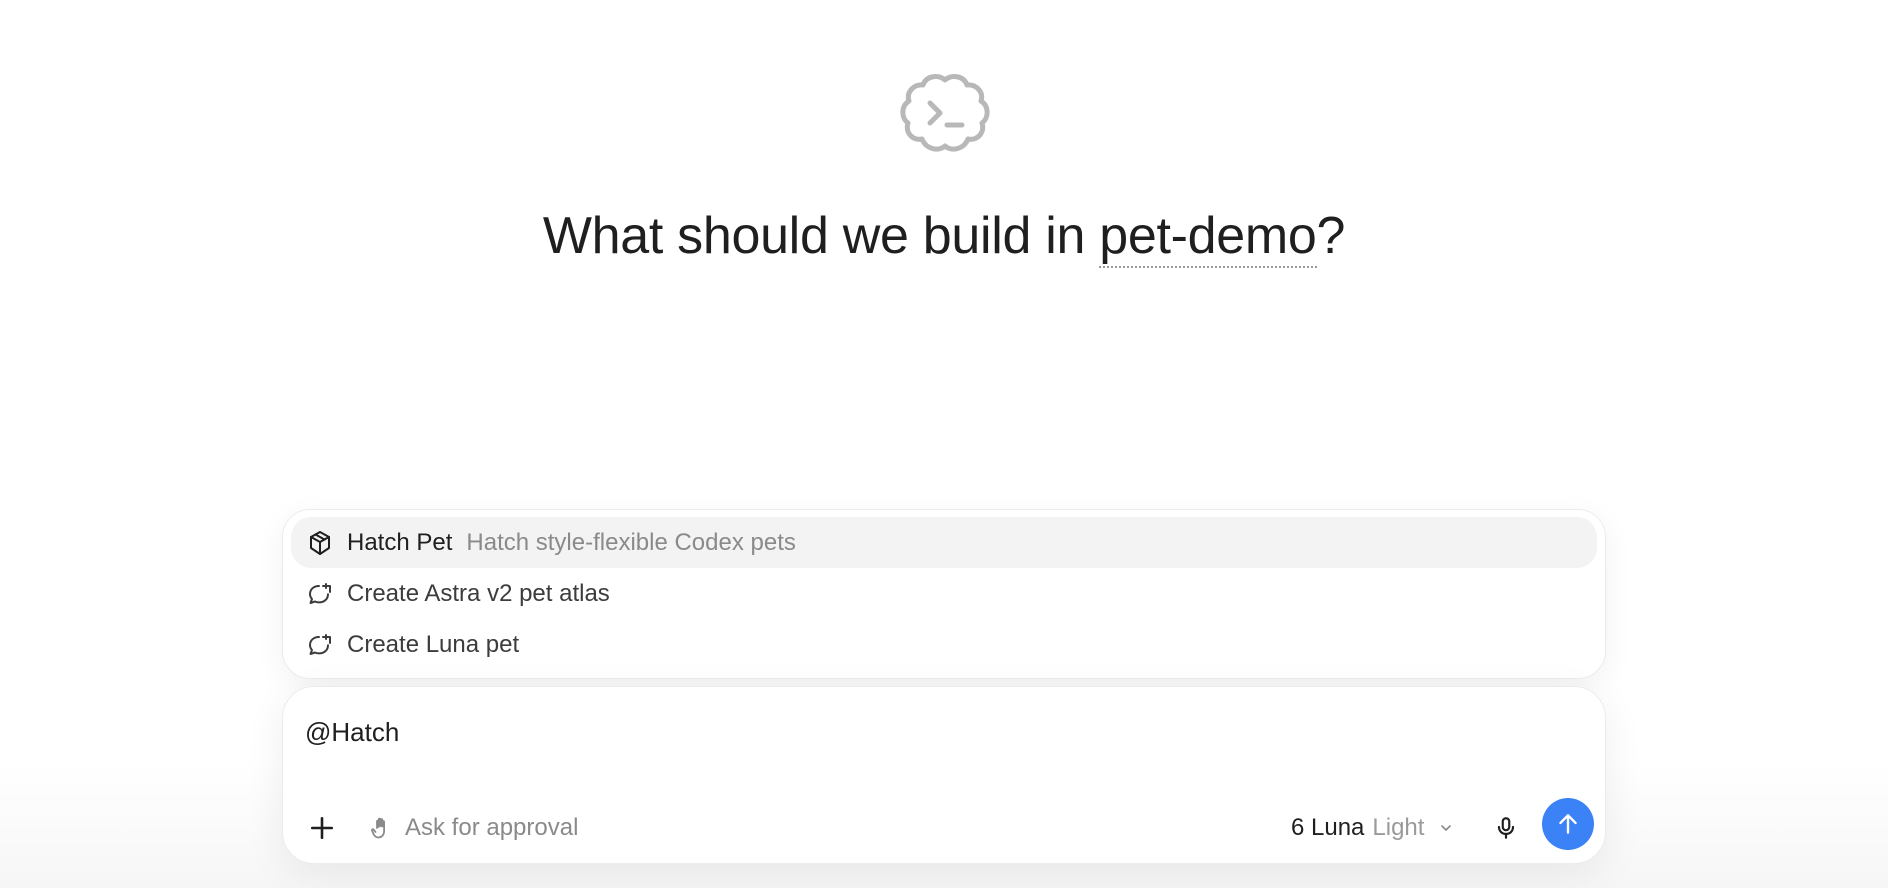  Describe the element at coordinates (400, 542) in the screenshot. I see `suggestion-label: Hatch Pet` at that location.